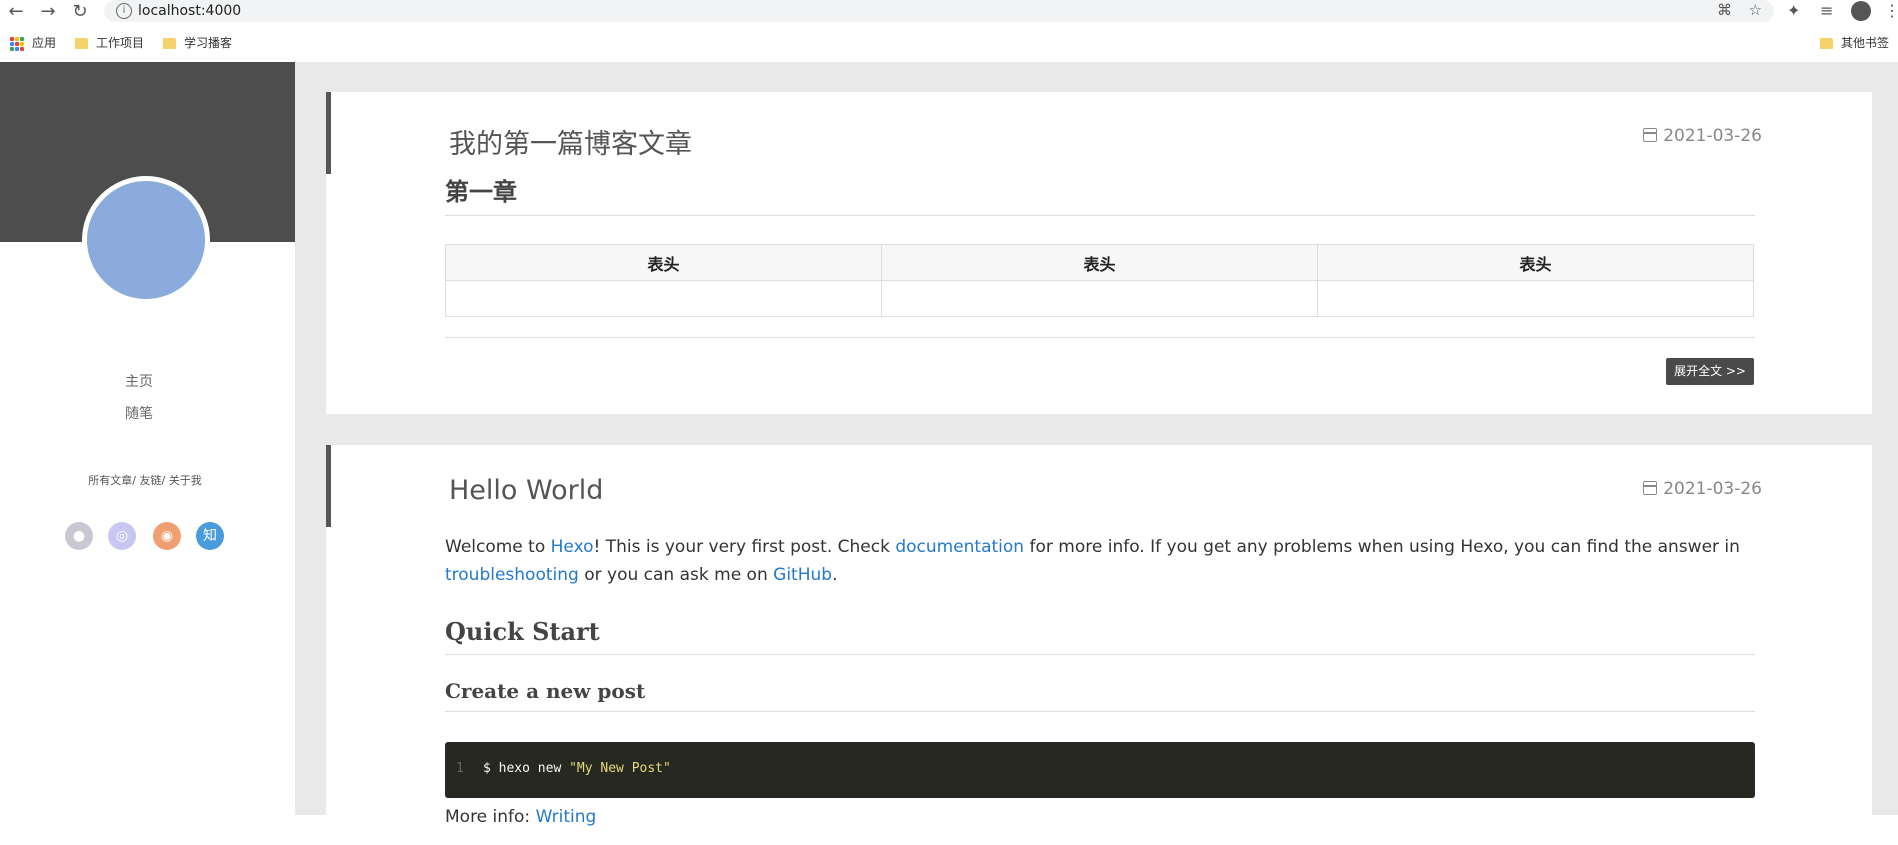 The image size is (1898, 845). I want to click on troubleshooting-link: troubleshooting, so click(512, 575).